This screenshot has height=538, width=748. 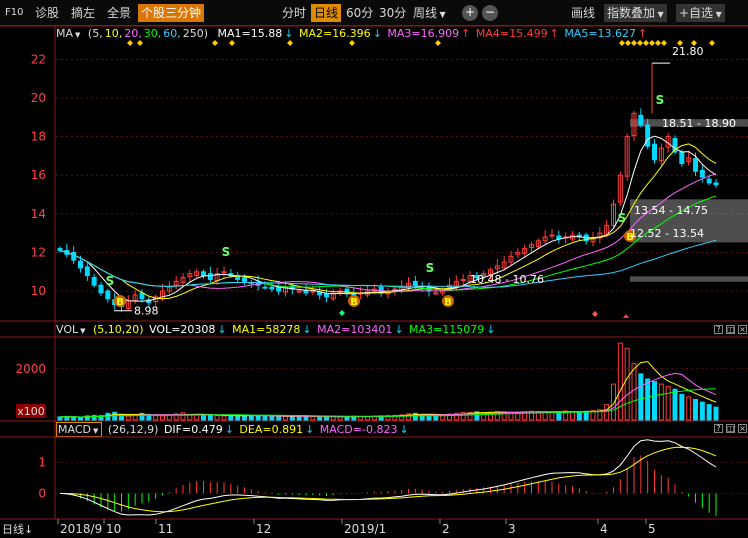 What do you see at coordinates (365, 529) in the screenshot?
I see `date-tick-label: 2019/1` at bounding box center [365, 529].